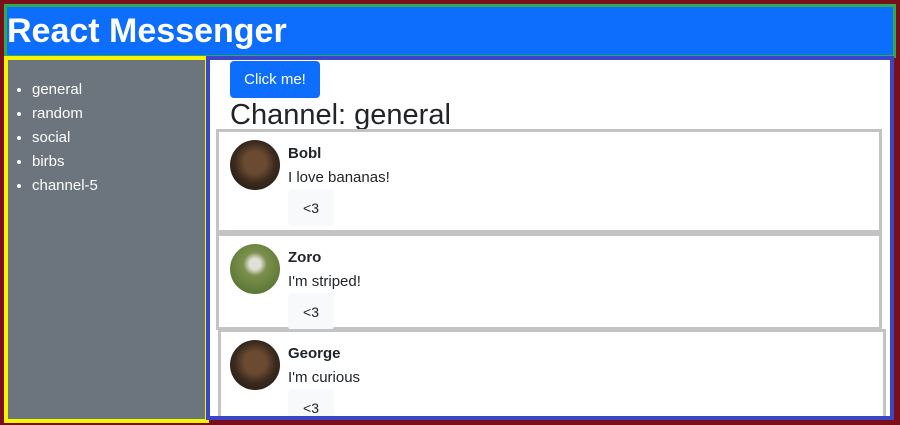  I want to click on channel-title-prefix: Channel:, so click(288, 115).